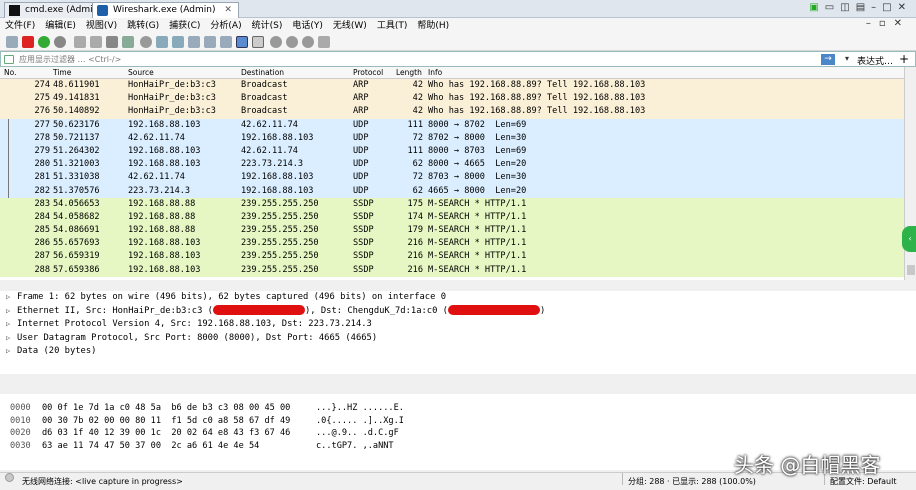 This screenshot has width=916, height=490. I want to click on zoom-in-icon, so click(276, 42).